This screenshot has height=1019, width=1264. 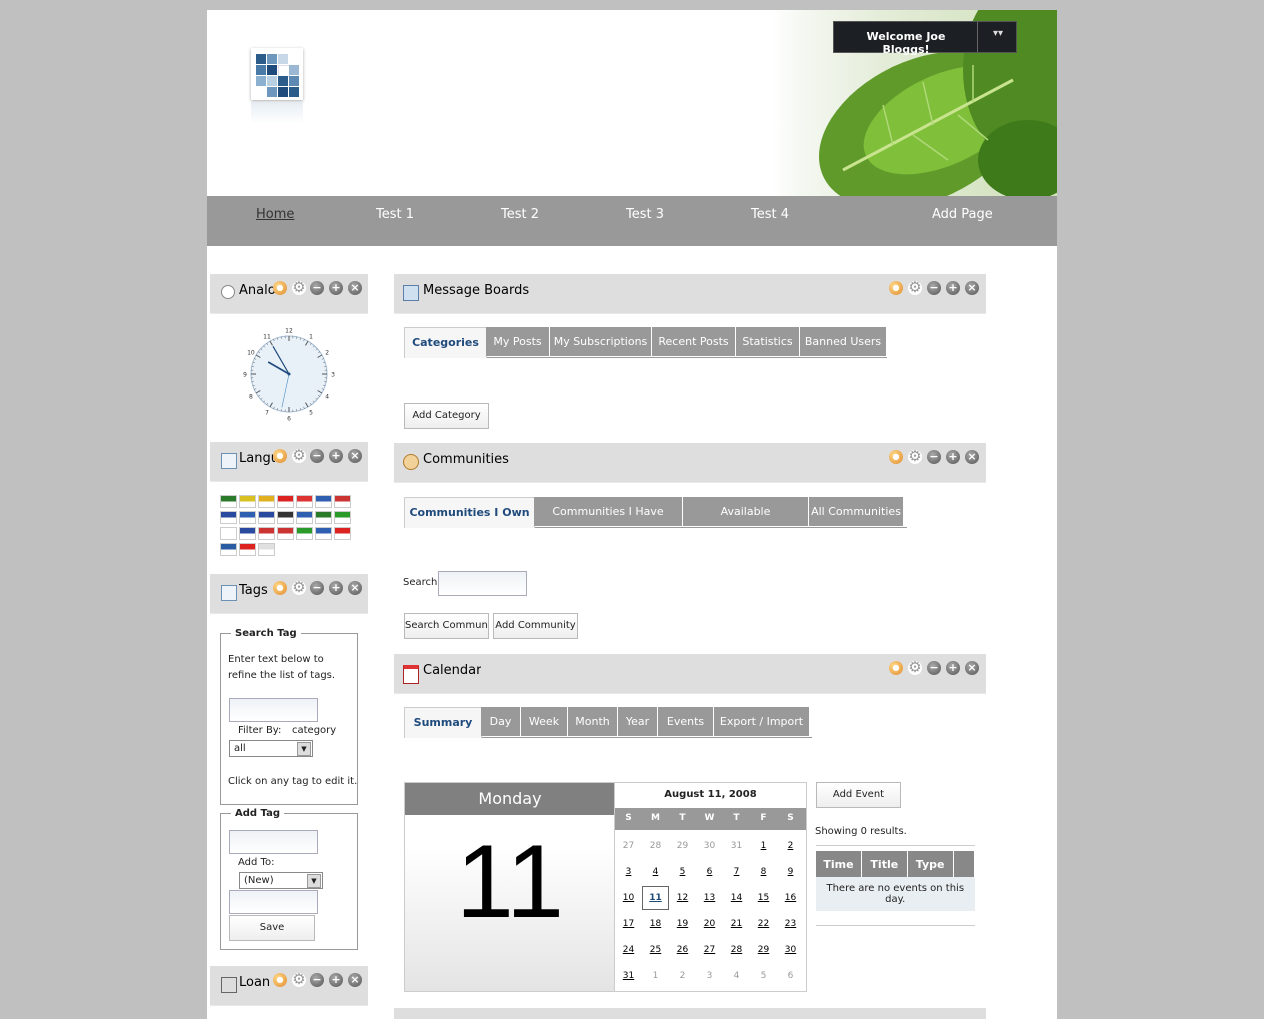 I want to click on nav-item-test-3: Test 3, so click(x=645, y=214).